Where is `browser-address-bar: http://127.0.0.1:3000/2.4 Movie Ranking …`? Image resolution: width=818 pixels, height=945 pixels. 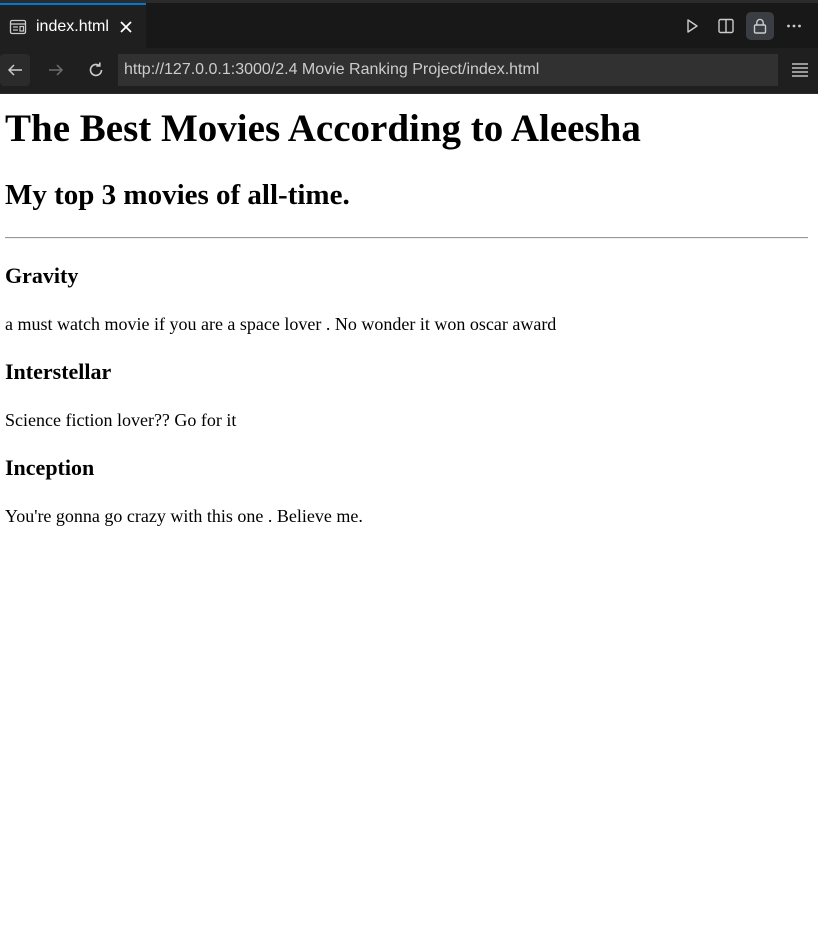
browser-address-bar: http://127.0.0.1:3000/2.4 Movie Ranking … is located at coordinates (409, 71).